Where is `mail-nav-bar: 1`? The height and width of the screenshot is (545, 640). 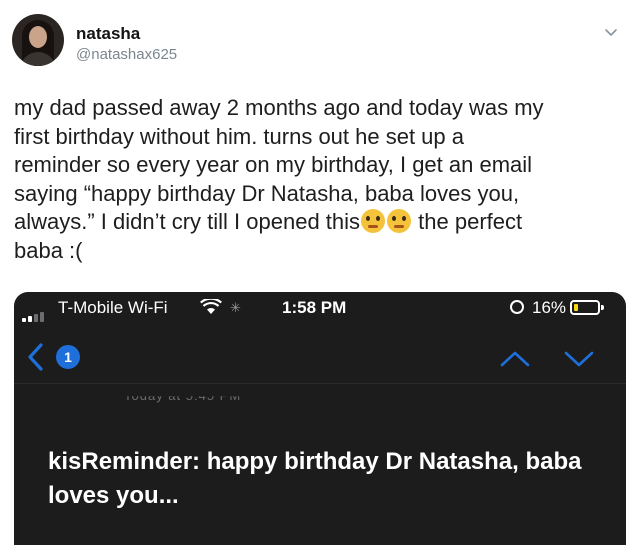 mail-nav-bar: 1 is located at coordinates (320, 351).